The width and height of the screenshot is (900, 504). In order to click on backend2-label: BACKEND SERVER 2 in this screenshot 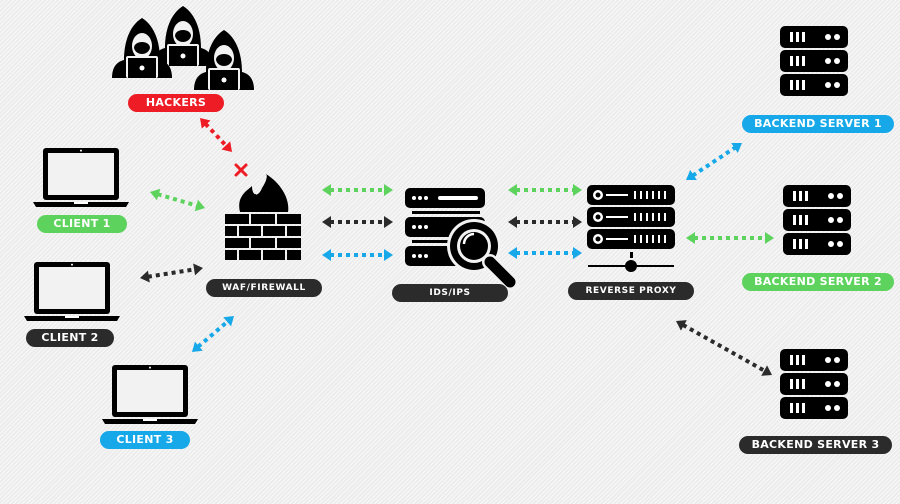, I will do `click(818, 282)`.